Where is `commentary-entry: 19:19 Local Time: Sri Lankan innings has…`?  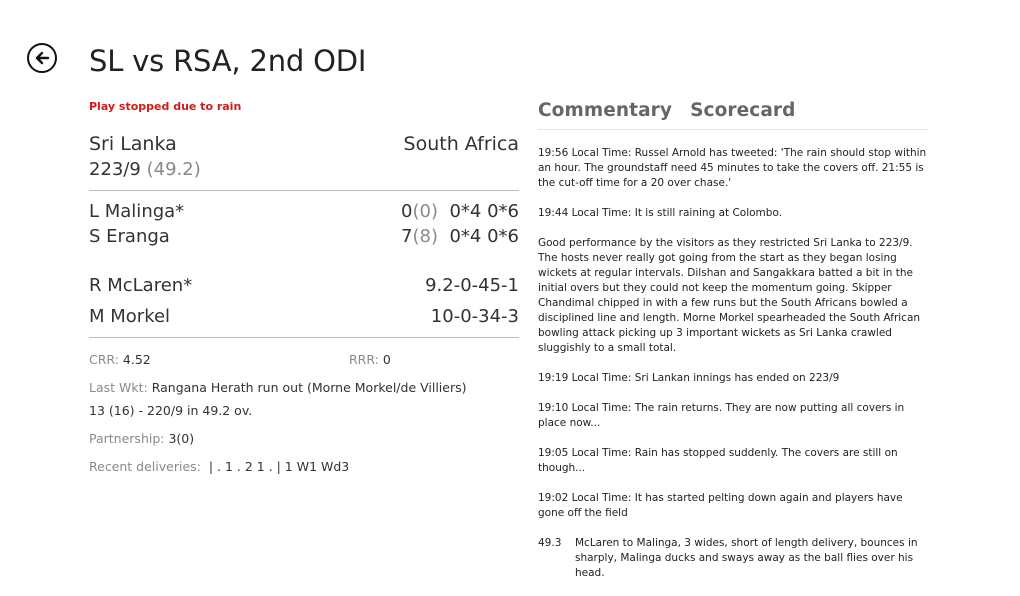 commentary-entry: 19:19 Local Time: Sri Lankan innings has… is located at coordinates (689, 378).